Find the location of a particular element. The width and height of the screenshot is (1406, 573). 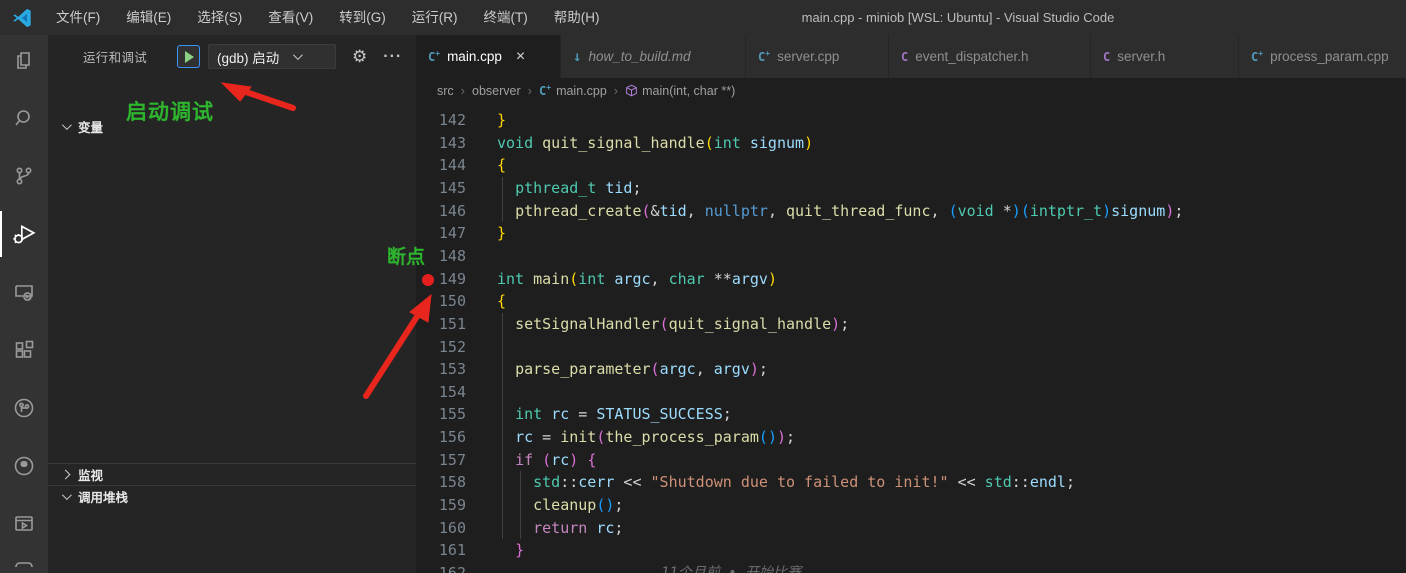

play-icon is located at coordinates (190, 56).